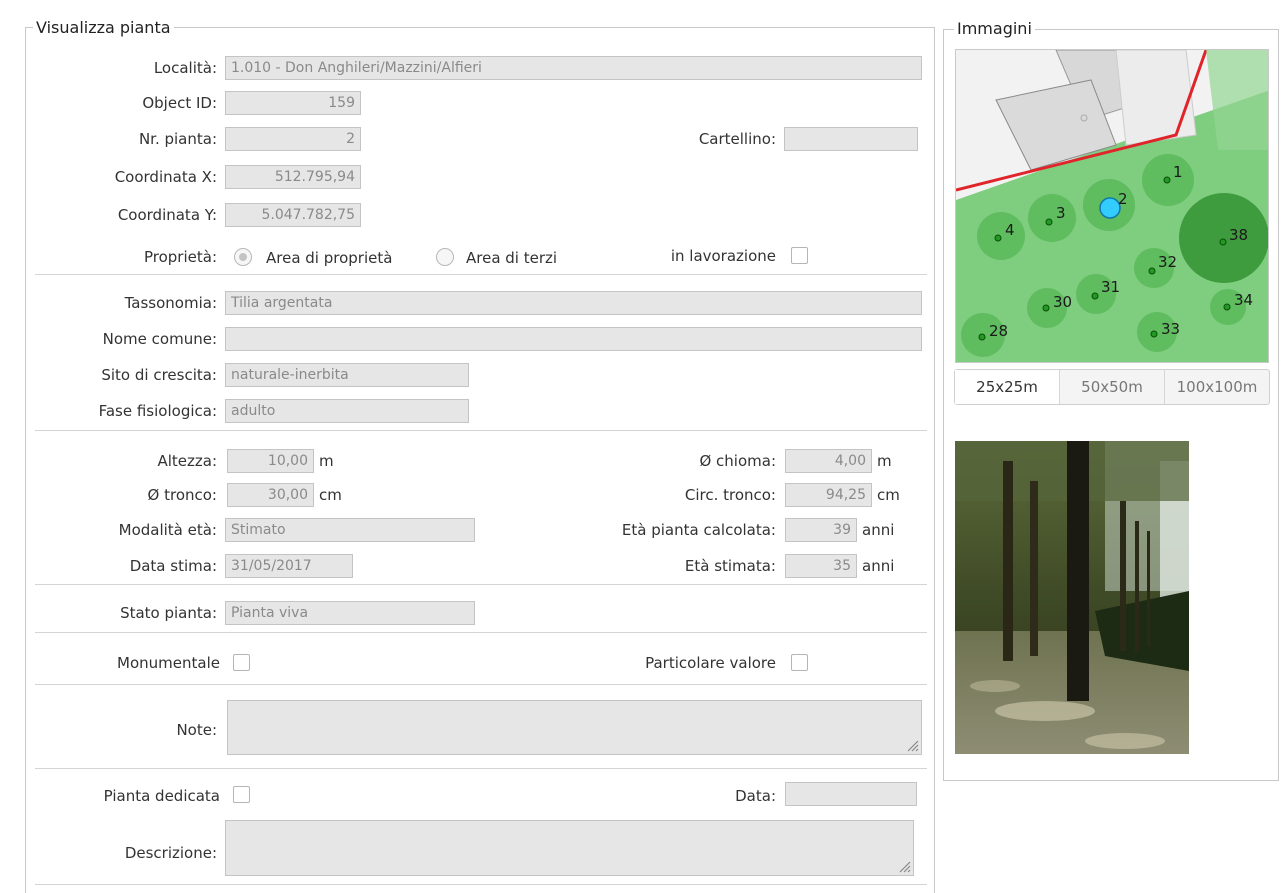  Describe the element at coordinates (888, 495) in the screenshot. I see `circ-tronco-unit: cm` at that location.